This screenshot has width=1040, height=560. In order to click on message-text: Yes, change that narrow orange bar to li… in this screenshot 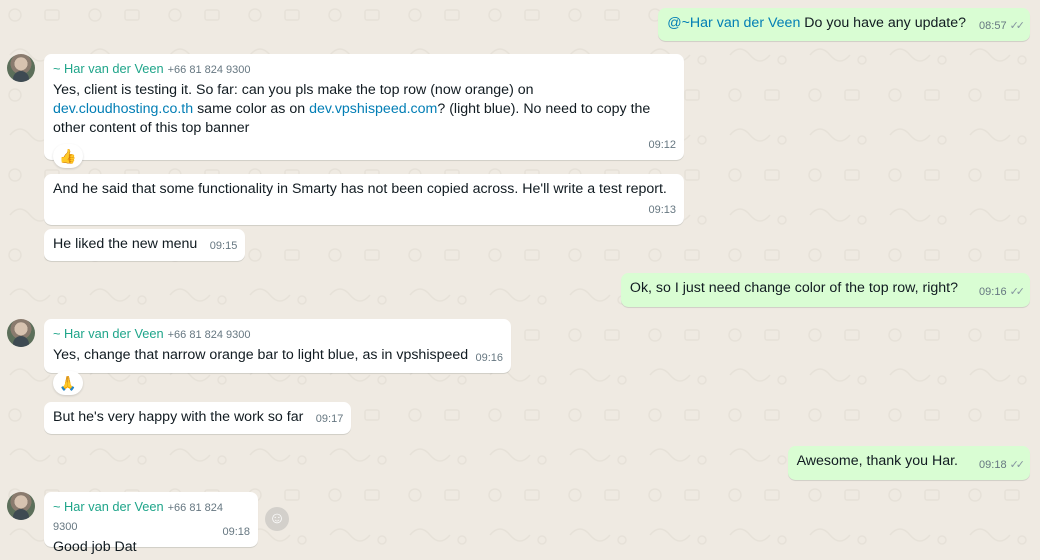, I will do `click(261, 355)`.